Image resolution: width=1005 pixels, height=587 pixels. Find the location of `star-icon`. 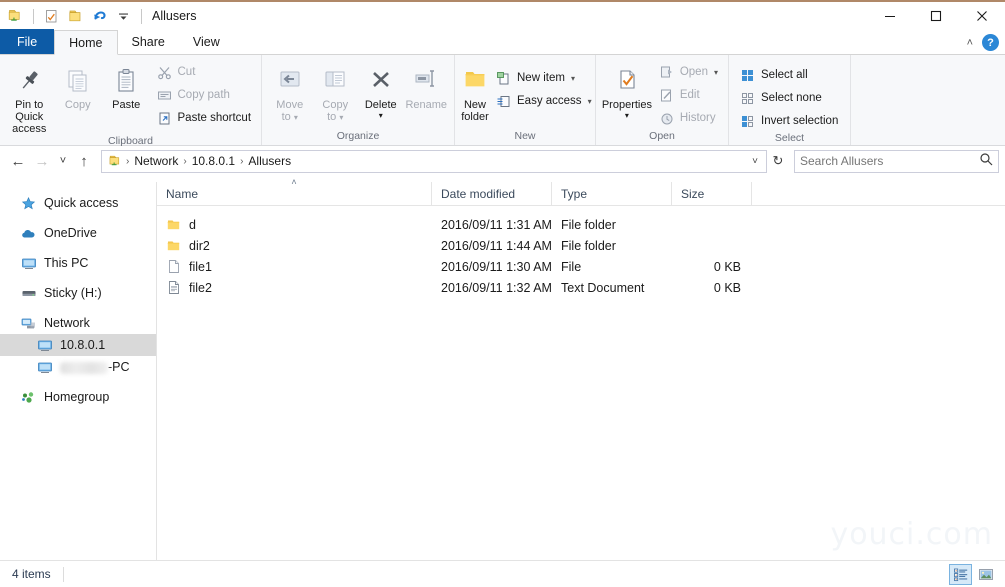

star-icon is located at coordinates (28, 203).